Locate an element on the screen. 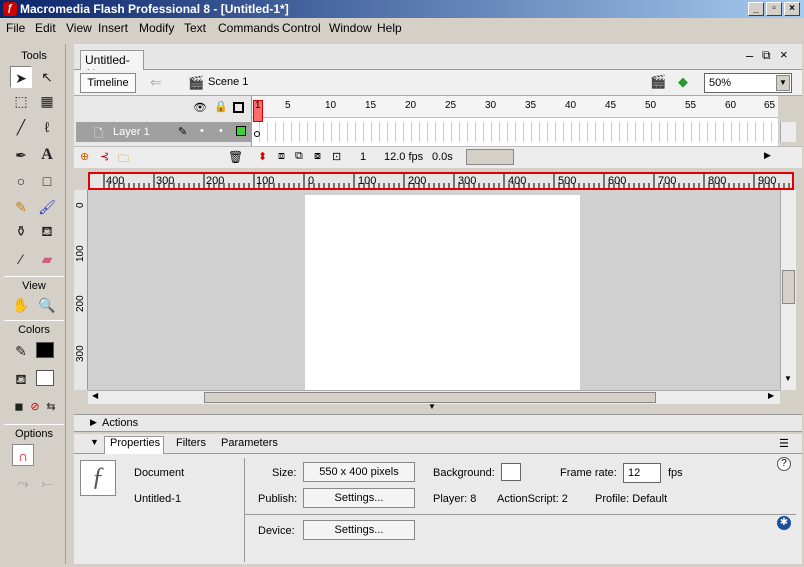  doc-minimize-icon: – is located at coordinates (749, 55).